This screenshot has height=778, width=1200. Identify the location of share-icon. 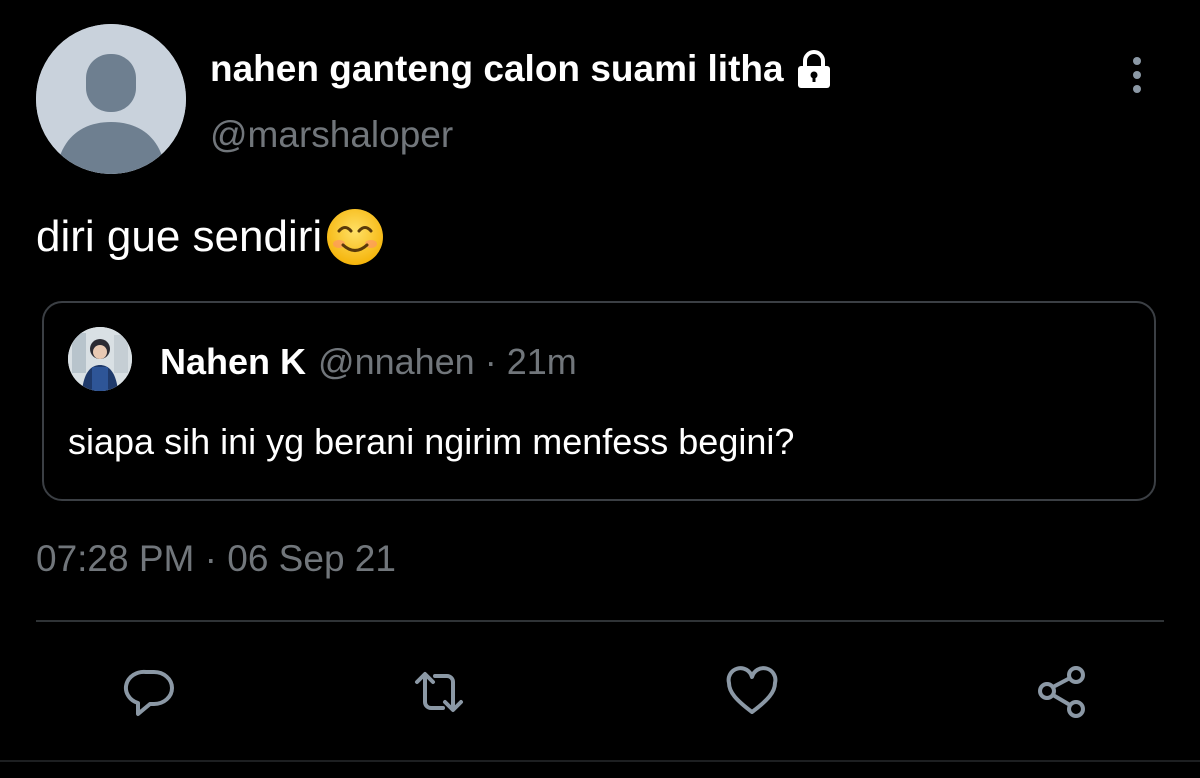
(1061, 692).